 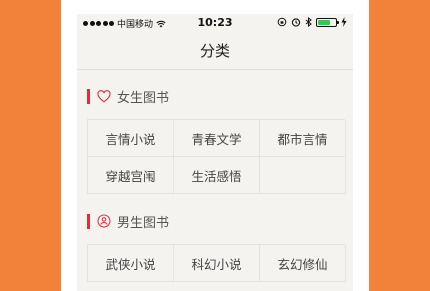 I want to click on category-item: 都市言情, so click(x=303, y=138).